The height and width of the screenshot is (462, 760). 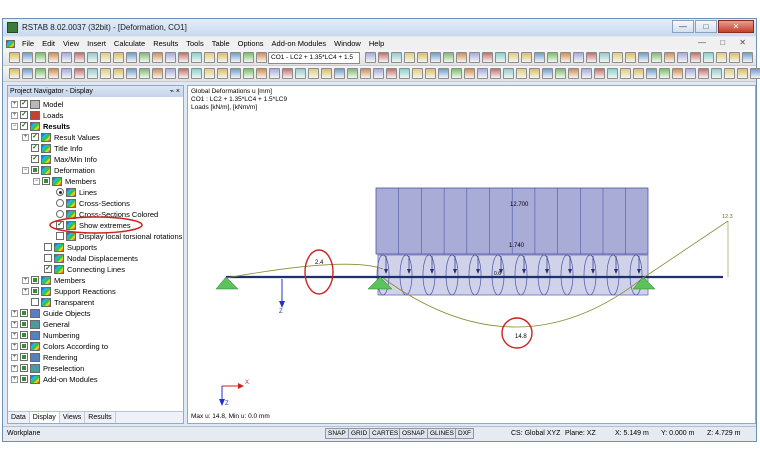 I want to click on tree-item-connecting-lines: ✓ Connecting Lines, so click(x=84, y=269).